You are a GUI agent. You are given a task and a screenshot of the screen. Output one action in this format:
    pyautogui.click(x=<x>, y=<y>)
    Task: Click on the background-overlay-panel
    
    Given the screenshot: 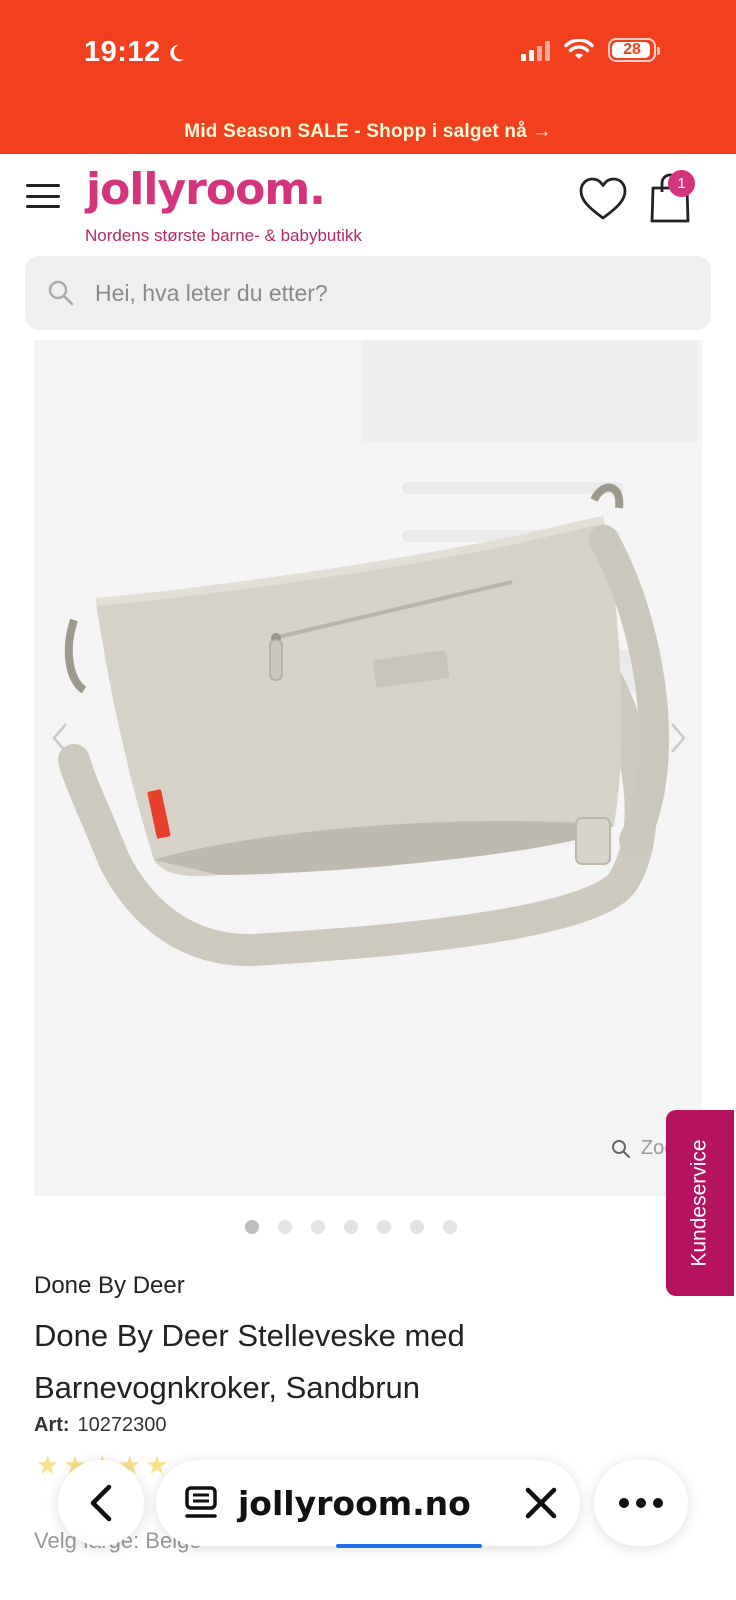 What is the action you would take?
    pyautogui.click(x=530, y=391)
    